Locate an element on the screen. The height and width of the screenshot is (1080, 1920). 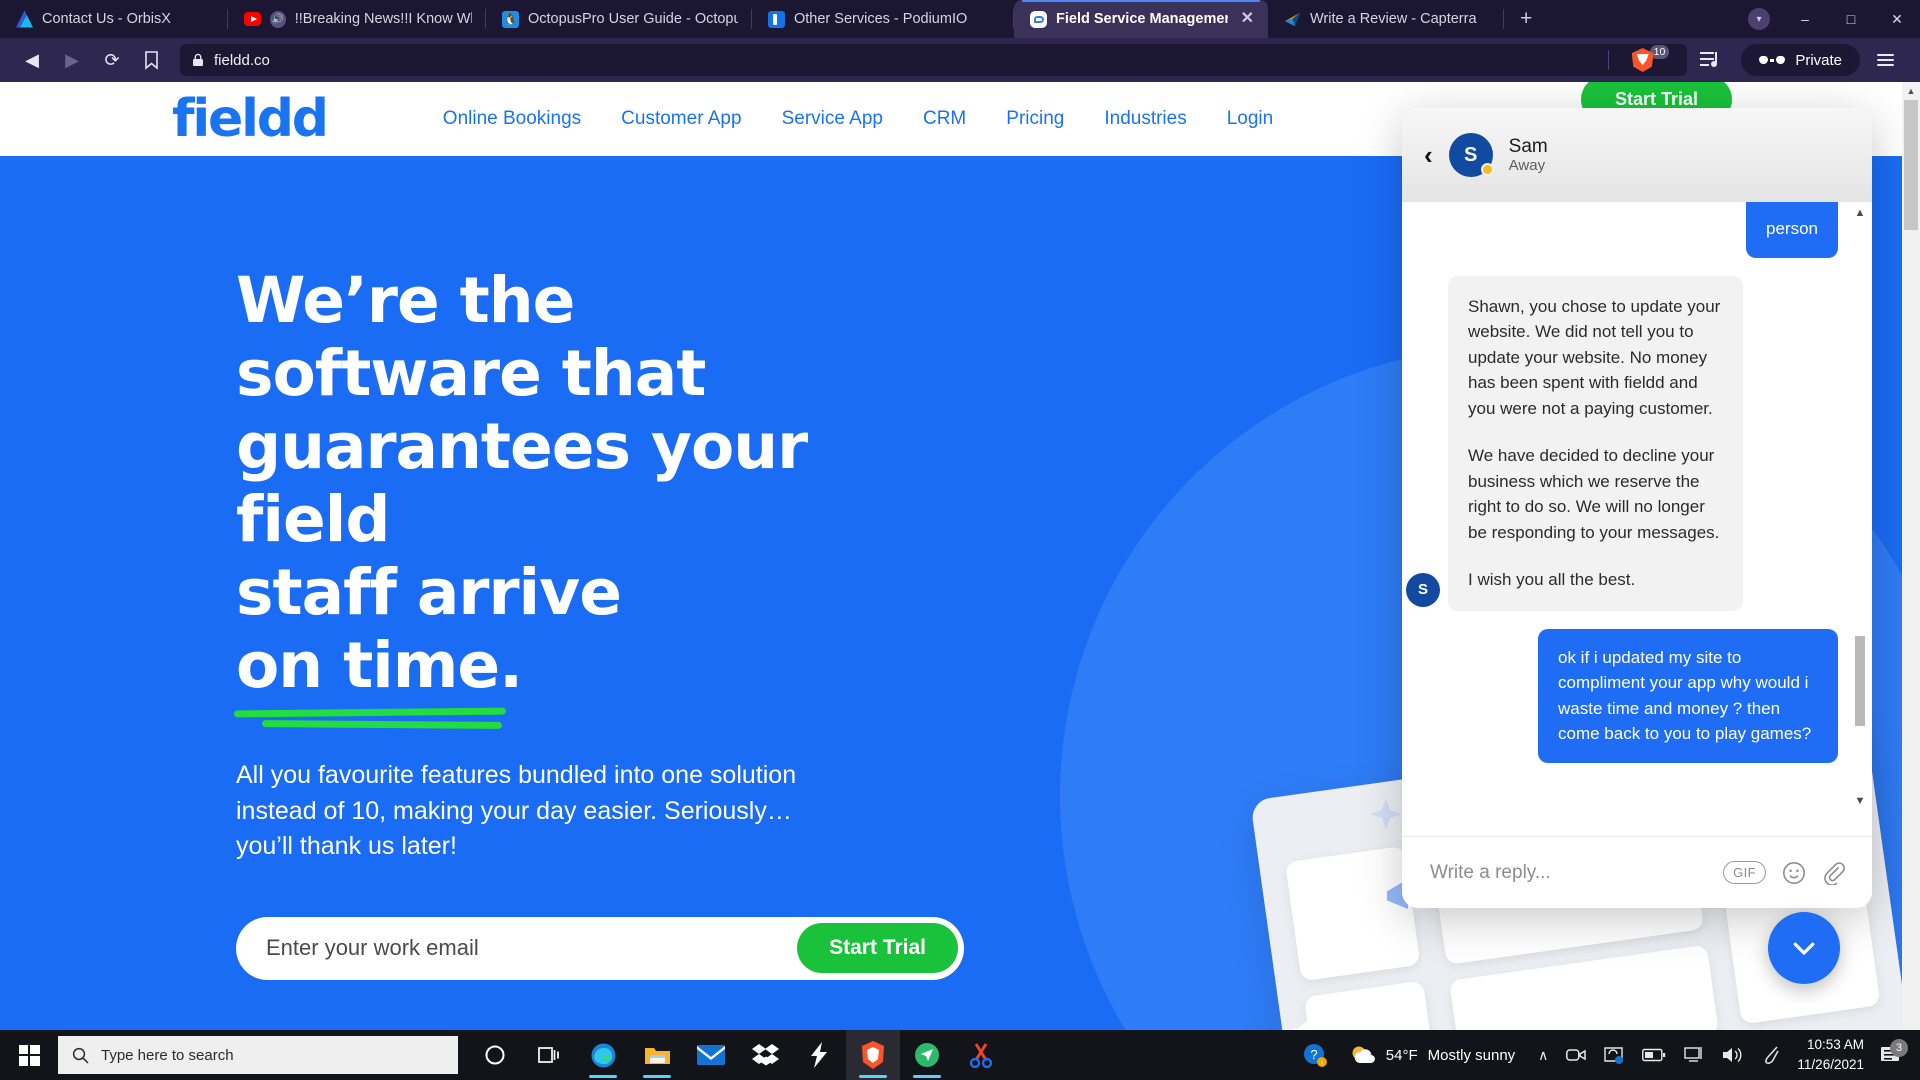
hero-heading-line-1: We’re the software that is located at coordinates (471, 337).